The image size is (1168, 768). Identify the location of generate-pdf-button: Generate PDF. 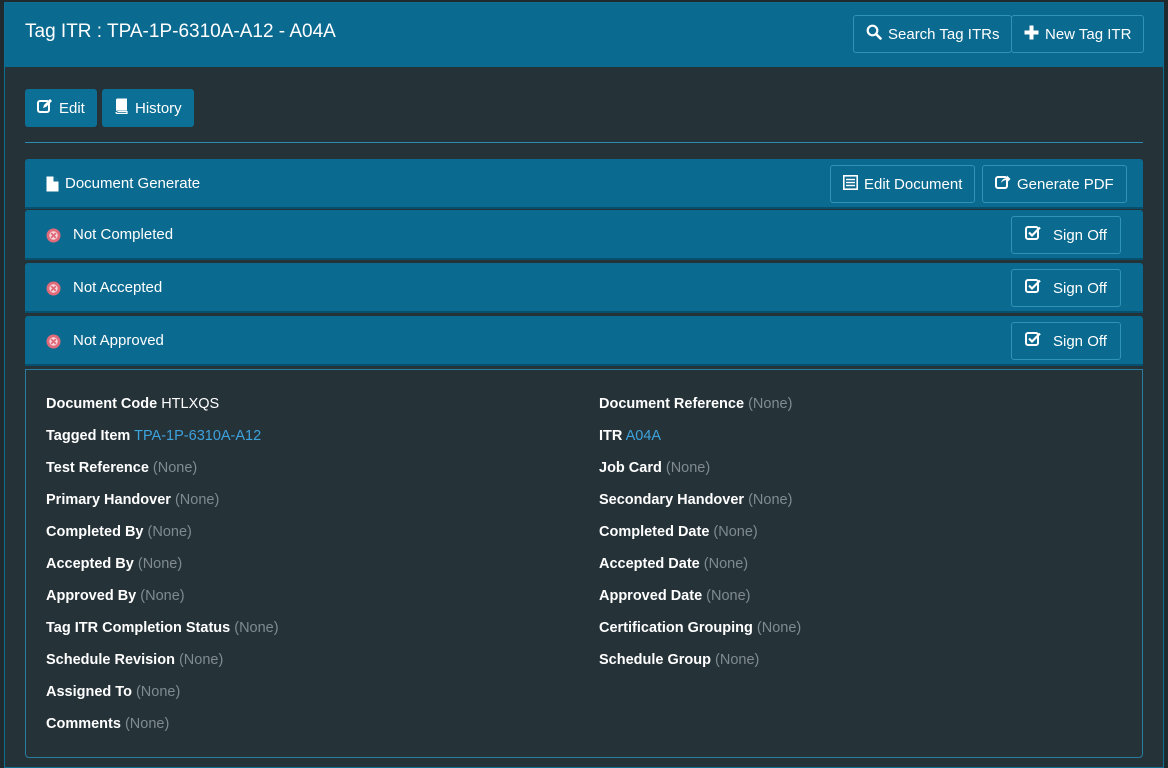
(1054, 184).